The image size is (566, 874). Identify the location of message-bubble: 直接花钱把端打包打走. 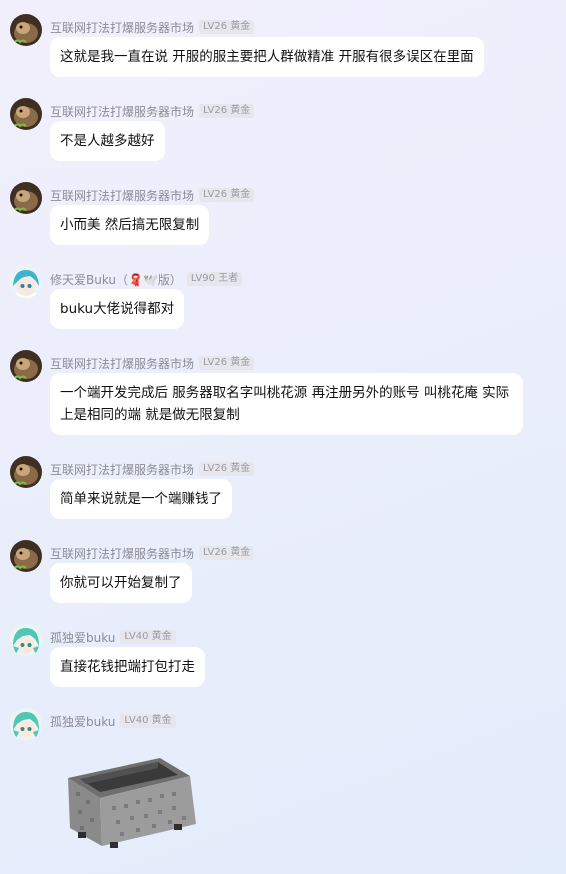
(127, 667).